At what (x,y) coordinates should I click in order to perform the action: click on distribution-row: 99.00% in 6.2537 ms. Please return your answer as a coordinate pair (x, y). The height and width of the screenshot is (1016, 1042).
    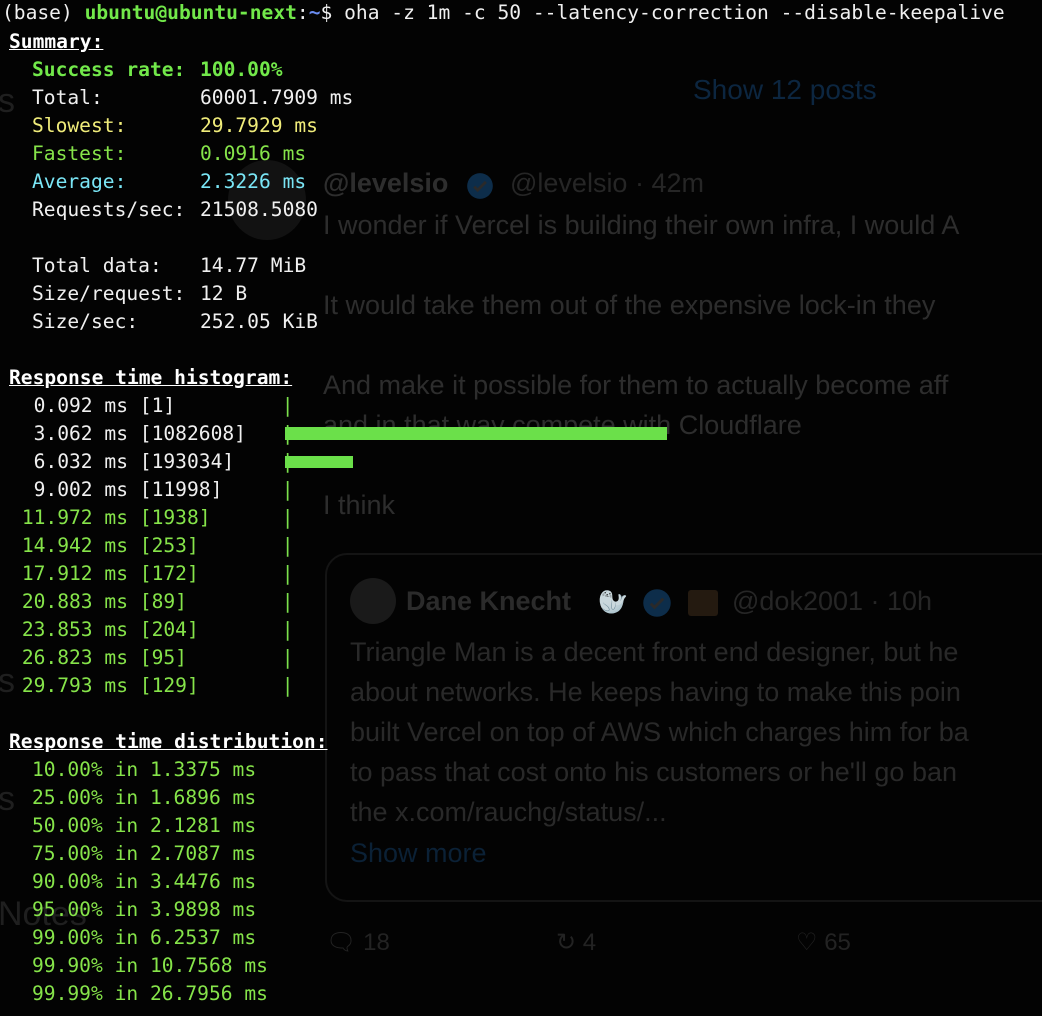
    Looking at the image, I should click on (144, 938).